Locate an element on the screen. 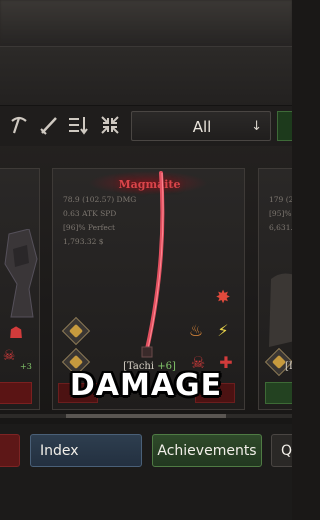 This screenshot has height=520, width=320. sort-icon is located at coordinates (78, 125).